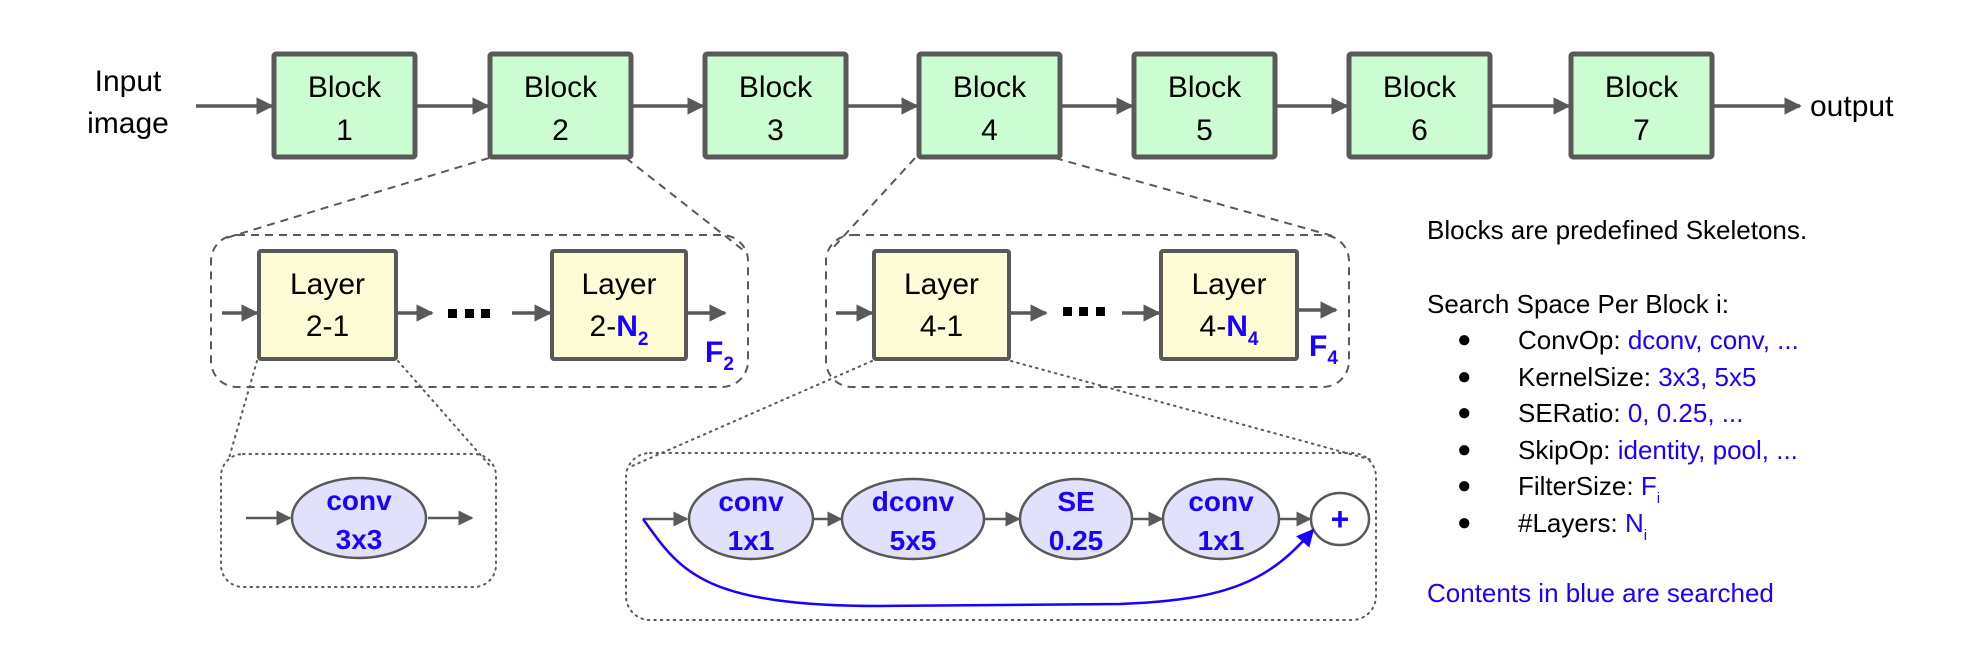 Image resolution: width=1972 pixels, height=650 pixels. What do you see at coordinates (1641, 130) in the screenshot?
I see `block-number: 7` at bounding box center [1641, 130].